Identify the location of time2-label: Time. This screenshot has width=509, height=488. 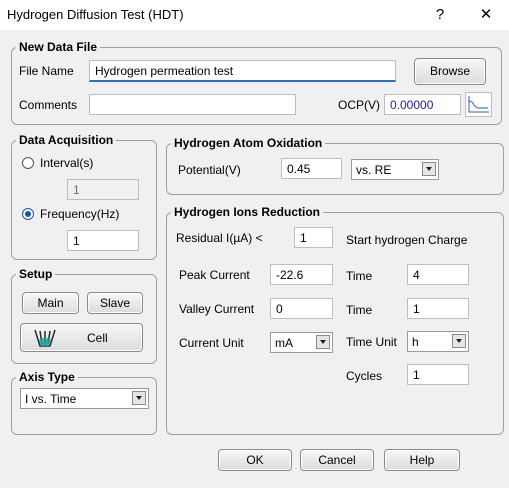
(359, 310).